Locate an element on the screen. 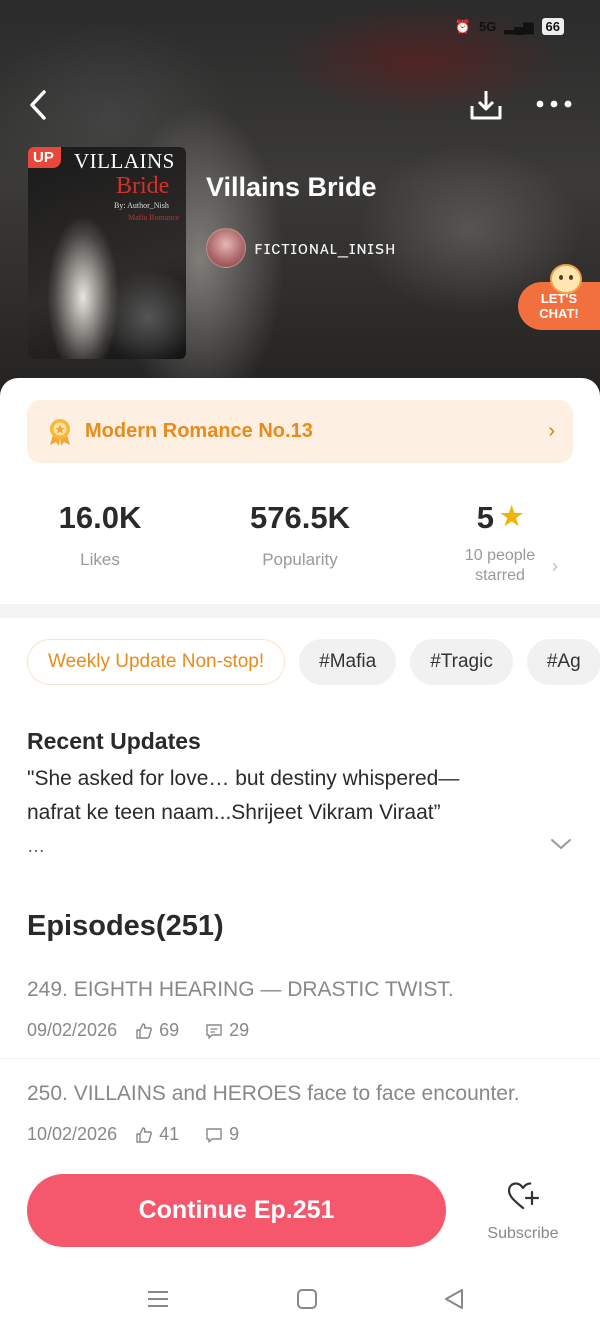 This screenshot has width=600, height=1337. back-nav-icon is located at coordinates (454, 1299).